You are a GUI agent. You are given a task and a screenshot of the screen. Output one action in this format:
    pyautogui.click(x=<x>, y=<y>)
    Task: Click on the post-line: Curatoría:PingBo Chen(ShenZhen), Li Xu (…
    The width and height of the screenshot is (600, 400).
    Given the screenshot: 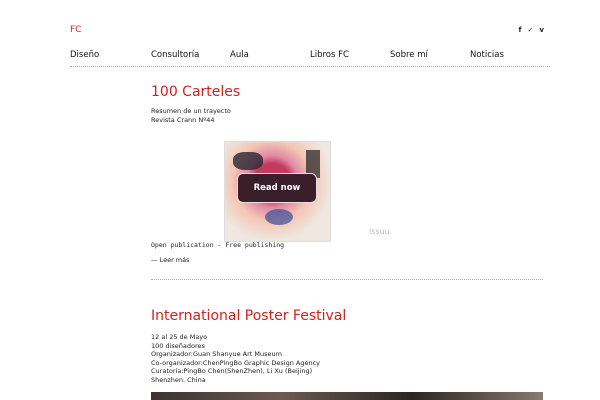 What is the action you would take?
    pyautogui.click(x=232, y=371)
    